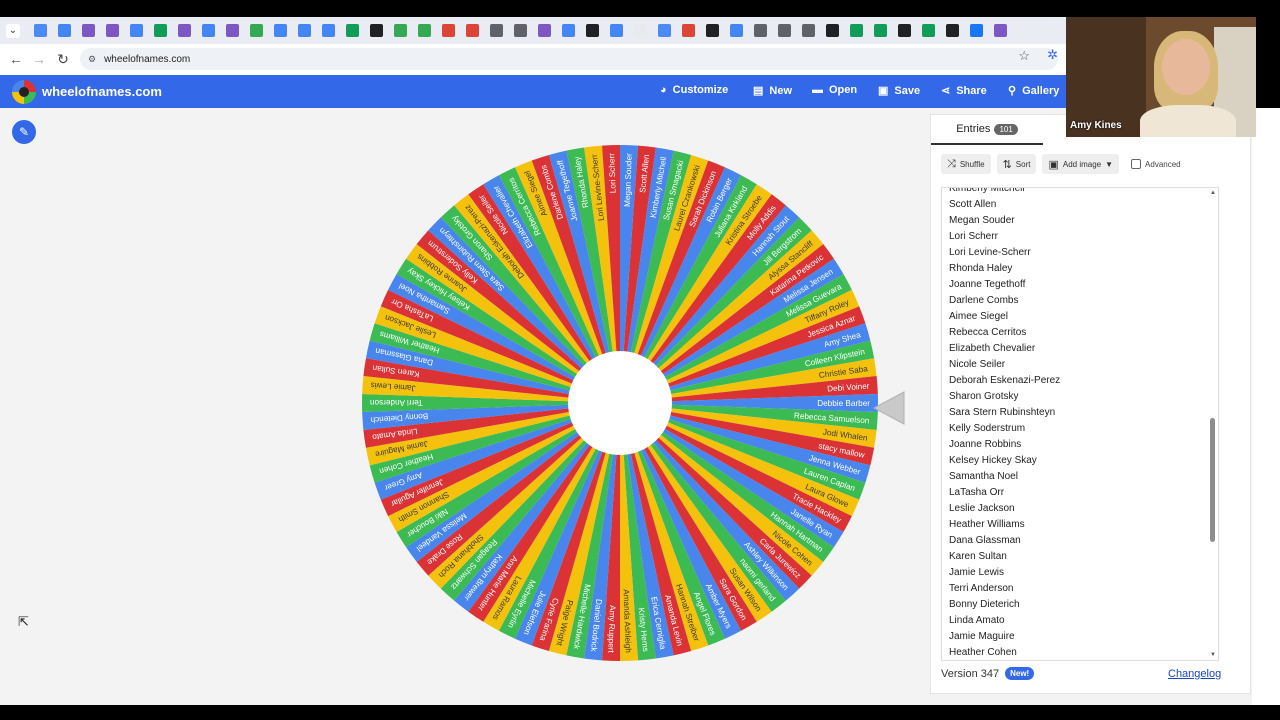 The image size is (1280, 720). What do you see at coordinates (1213, 193) in the screenshot?
I see `scroll-up-icon: ▲` at bounding box center [1213, 193].